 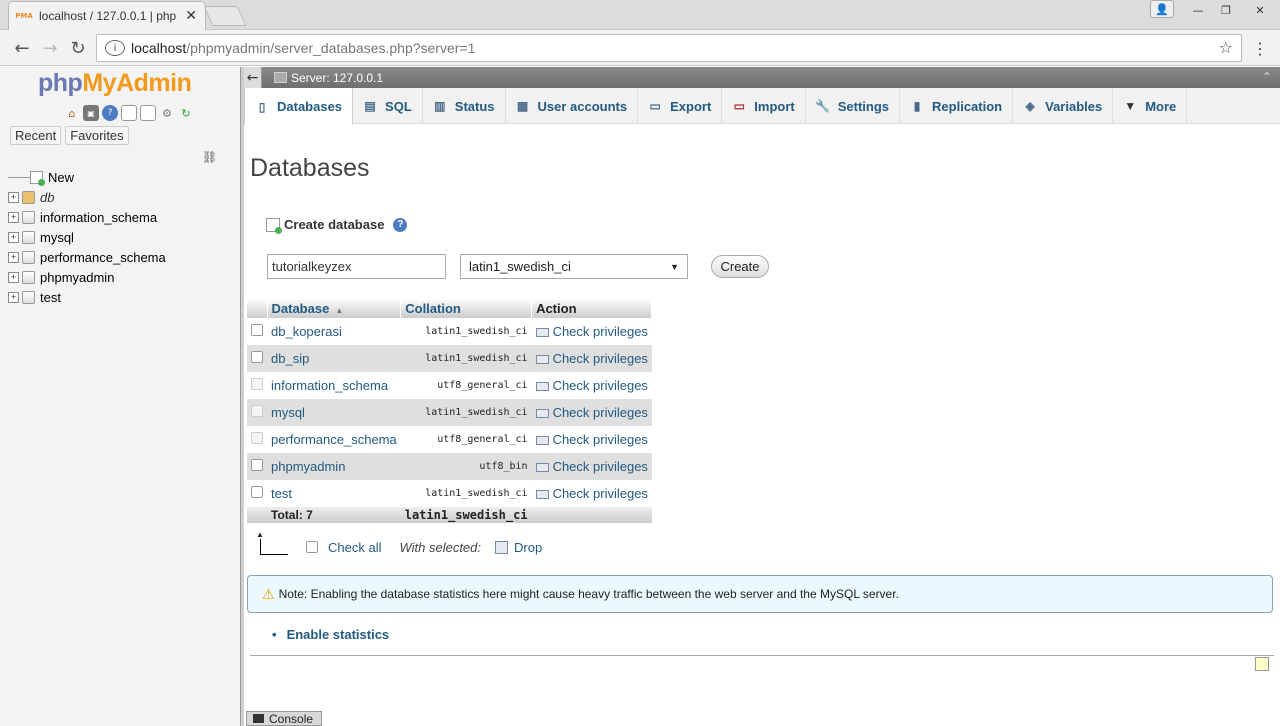 I want to click on database-name-link: test, so click(x=334, y=493).